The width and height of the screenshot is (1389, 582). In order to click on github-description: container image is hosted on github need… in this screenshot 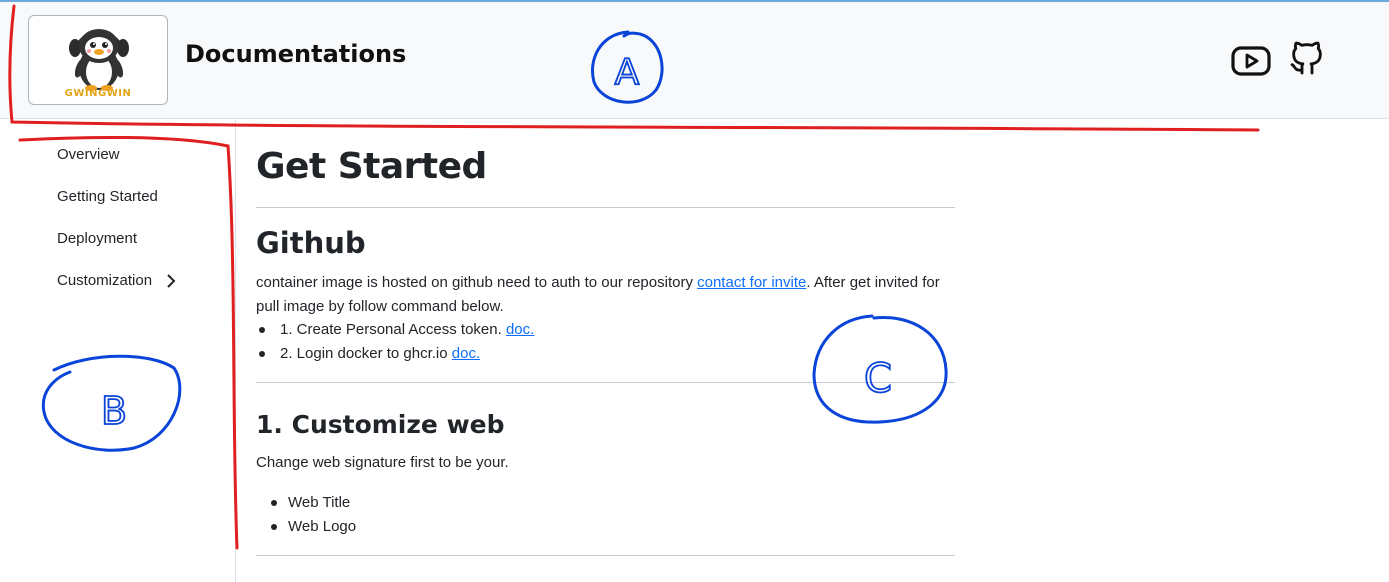, I will do `click(606, 295)`.